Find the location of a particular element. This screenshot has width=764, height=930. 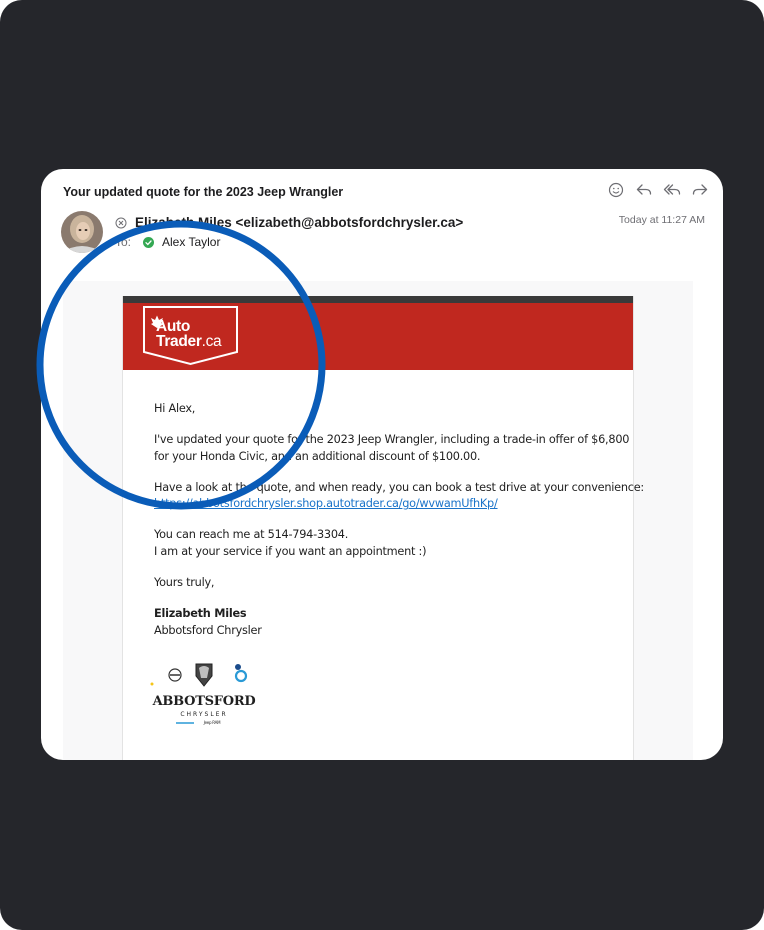

autotrader-logo-text: Auto Trader.ca is located at coordinates (189, 334).